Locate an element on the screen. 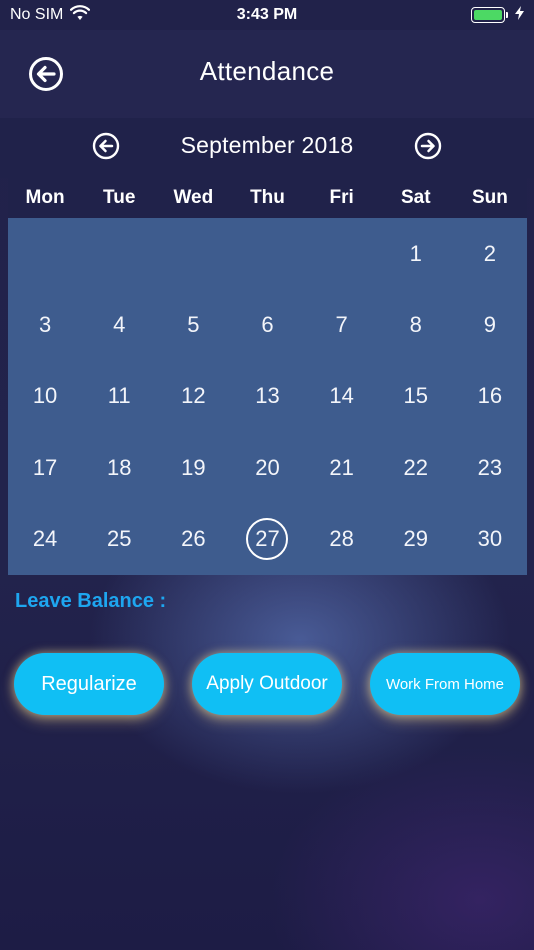  calendar-day: 29 is located at coordinates (416, 539).